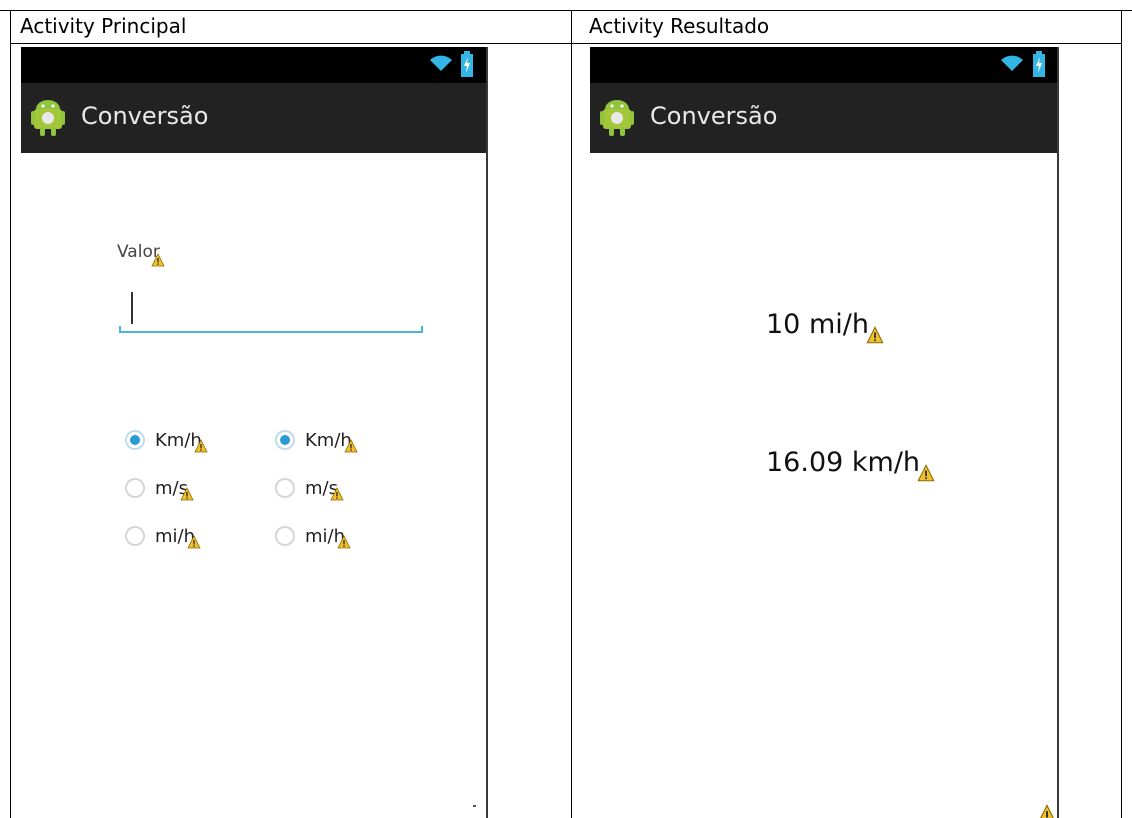 The image size is (1132, 818). I want to click on radio-to-kmh: Km/h, so click(316, 440).